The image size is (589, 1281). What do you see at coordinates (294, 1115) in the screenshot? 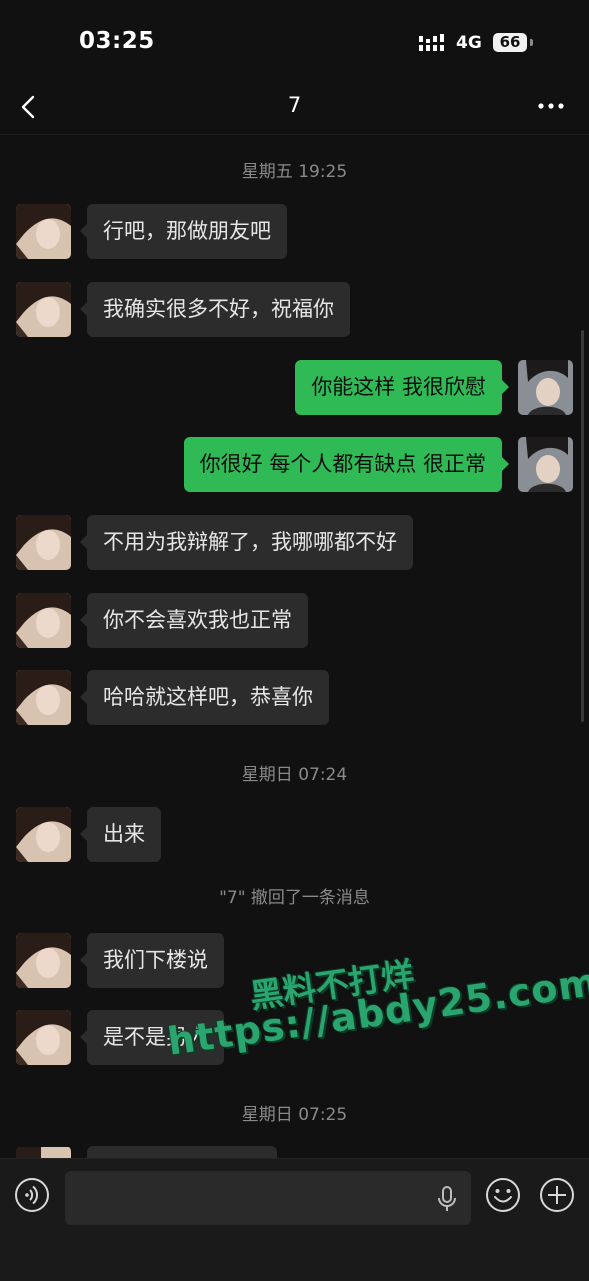
I see `timestamp: 星期日 07:25` at bounding box center [294, 1115].